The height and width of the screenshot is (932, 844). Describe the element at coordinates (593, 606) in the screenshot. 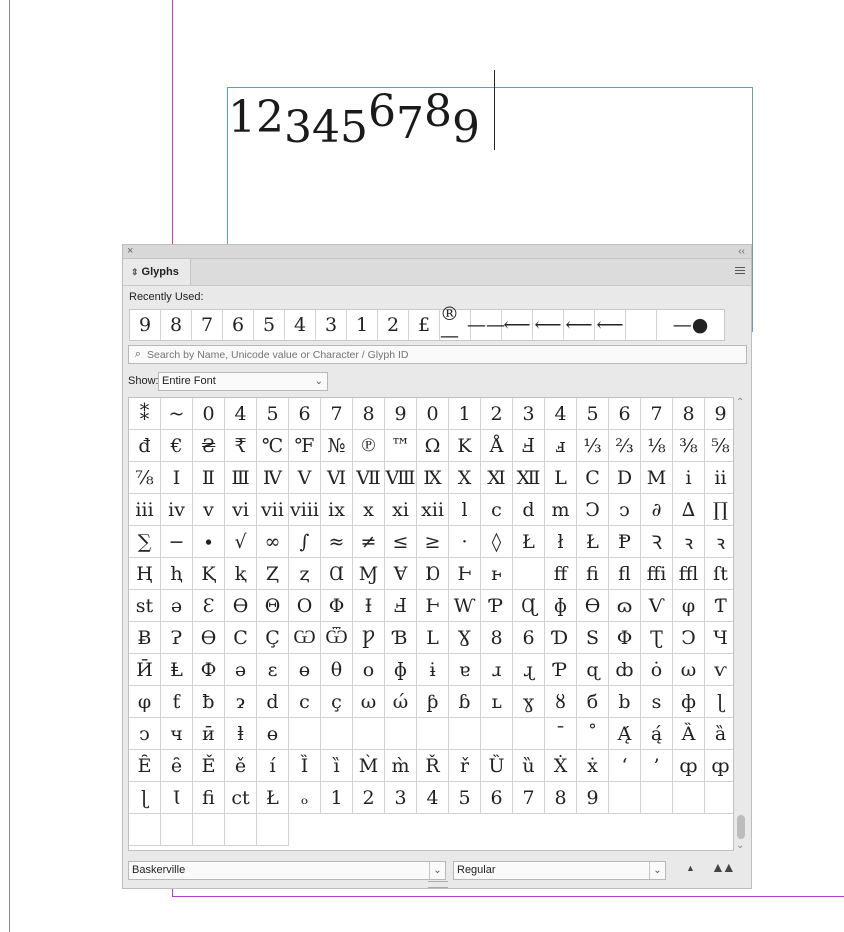

I see `glyph-cell: Ѳ` at that location.